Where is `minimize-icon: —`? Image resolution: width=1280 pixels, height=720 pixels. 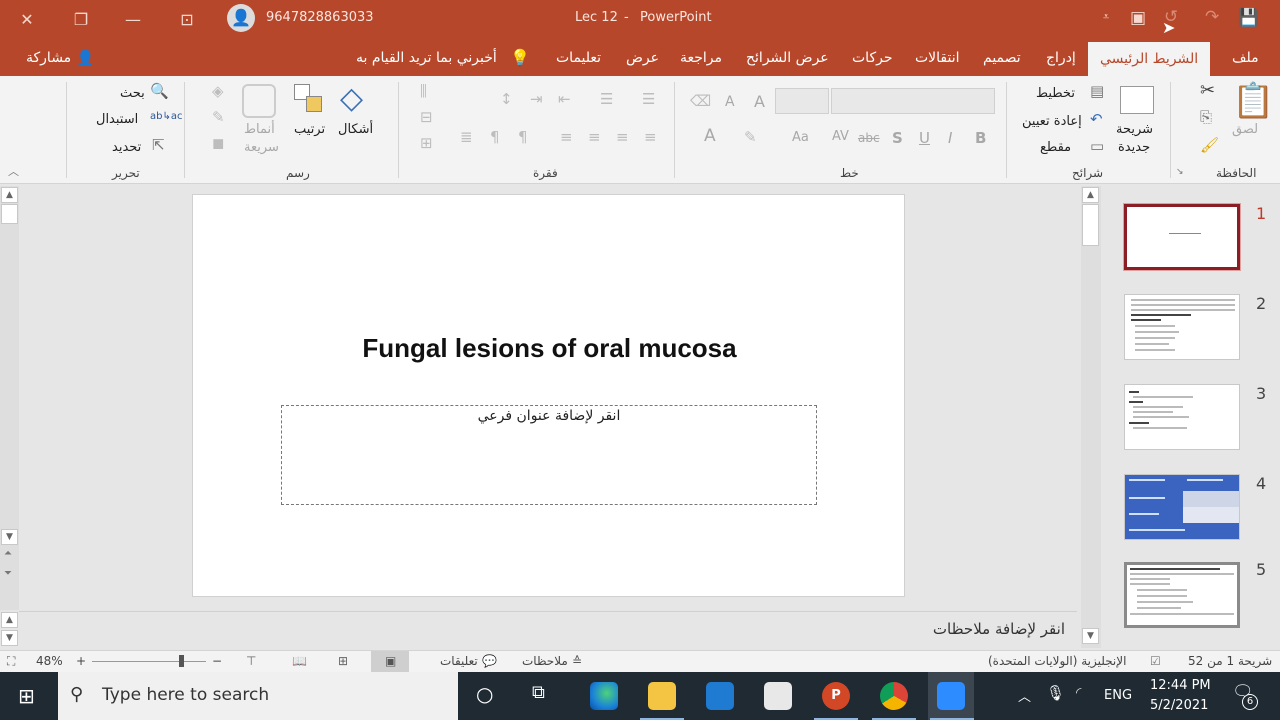 minimize-icon: — is located at coordinates (133, 19).